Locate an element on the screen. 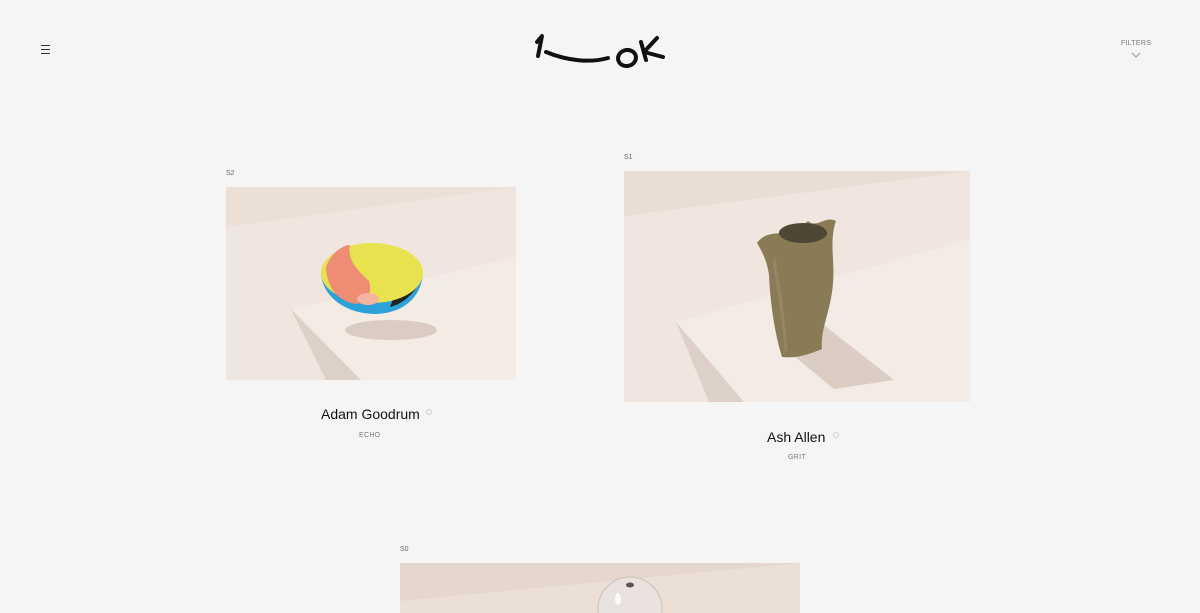 The width and height of the screenshot is (1200, 613). vase-image is located at coordinates (797, 286).